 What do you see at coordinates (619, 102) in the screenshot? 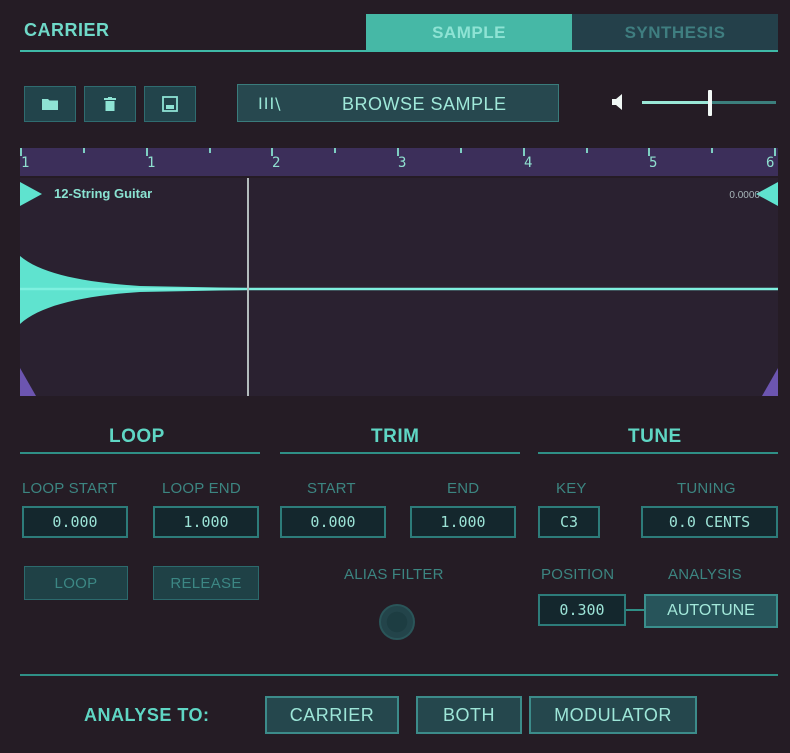
I see `speaker-icon` at bounding box center [619, 102].